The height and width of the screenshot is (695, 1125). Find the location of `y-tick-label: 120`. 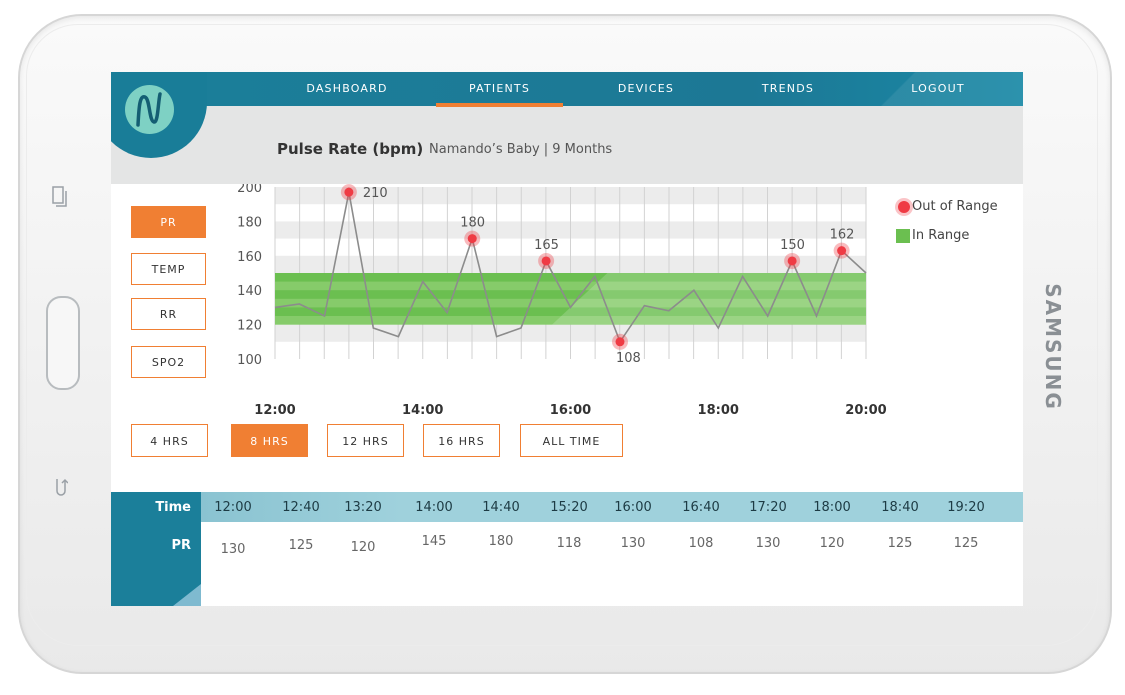

y-tick-label: 120 is located at coordinates (249, 326).